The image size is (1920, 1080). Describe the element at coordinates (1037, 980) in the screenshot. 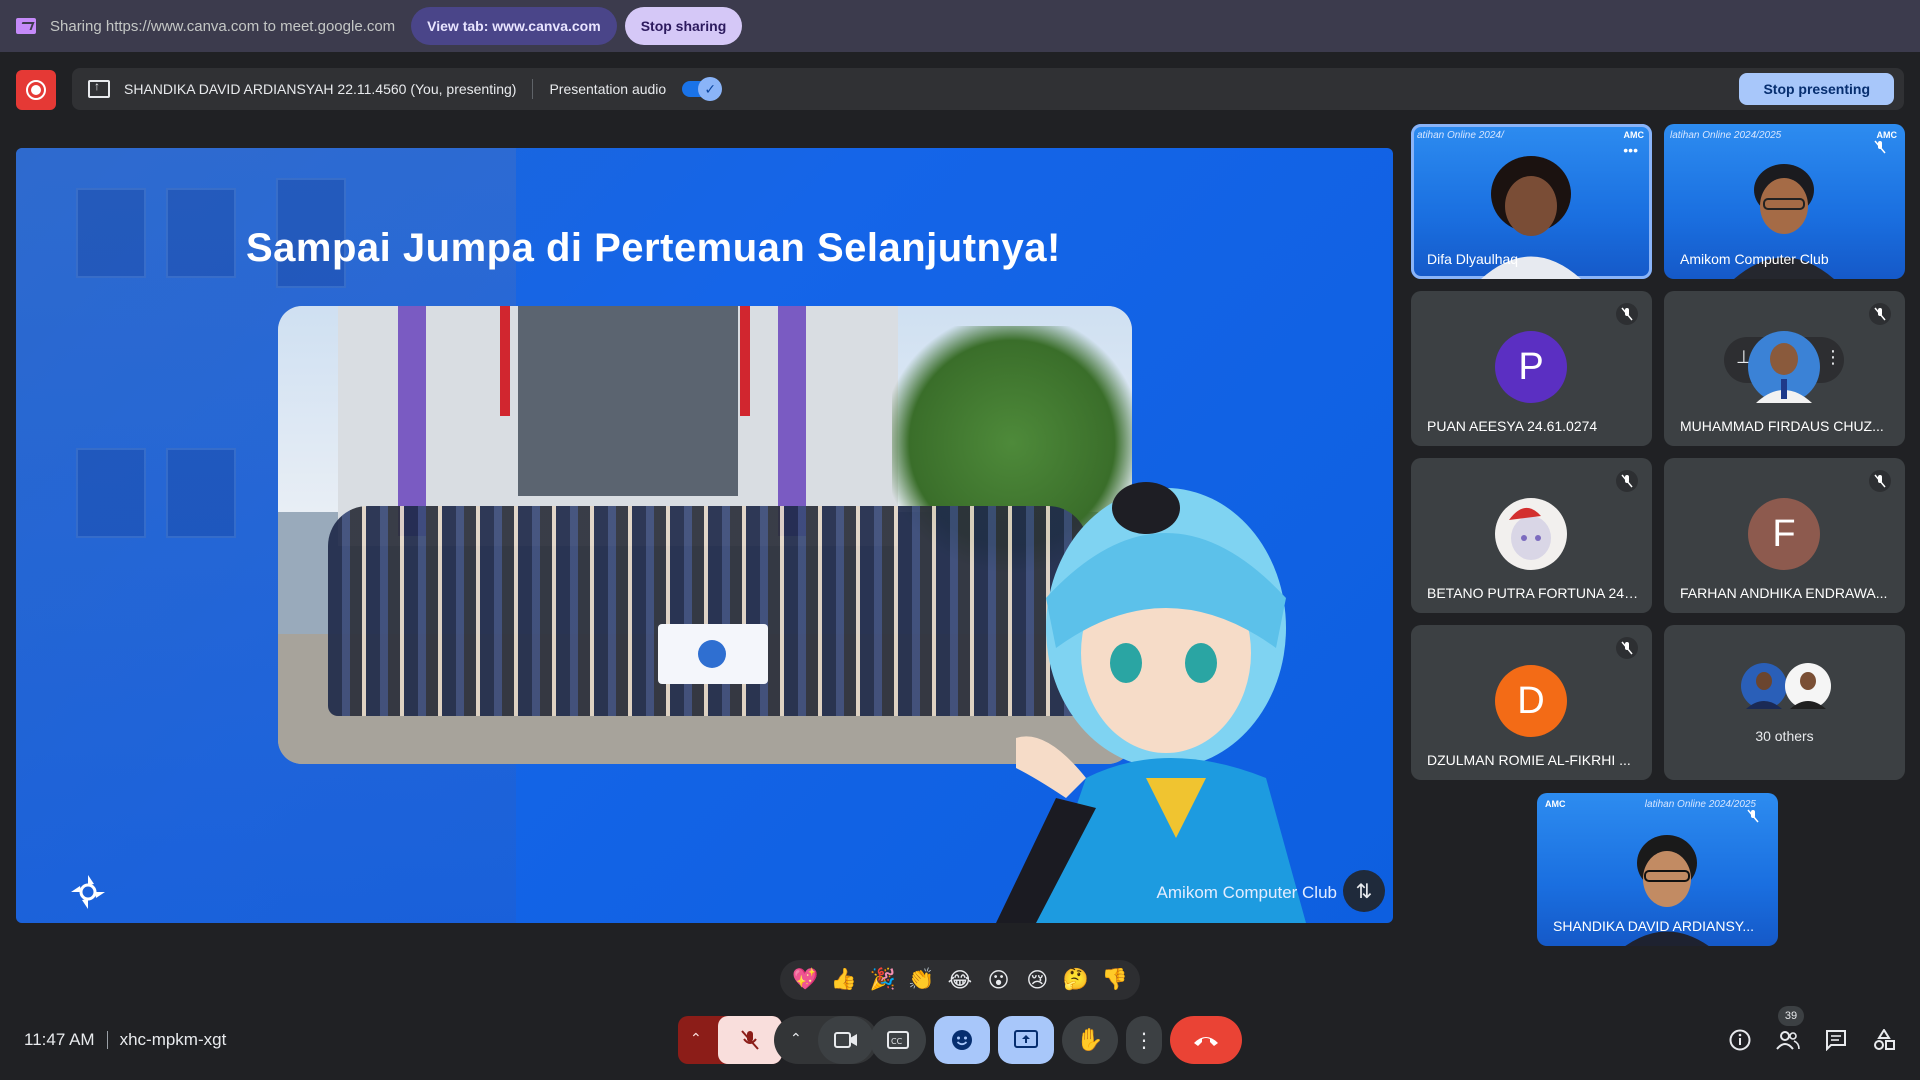

I see `reaction-sad: 😢` at that location.